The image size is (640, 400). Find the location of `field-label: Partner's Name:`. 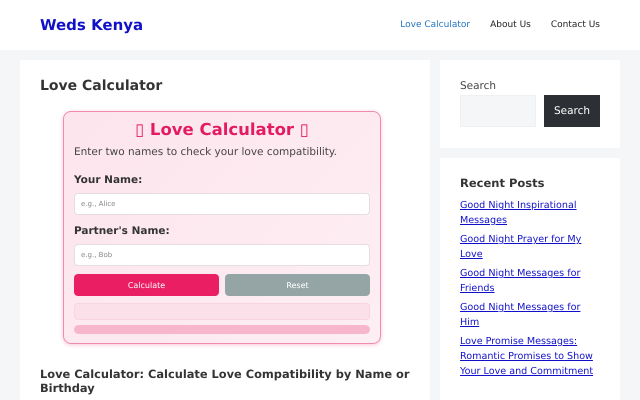

field-label: Partner's Name: is located at coordinates (122, 231).